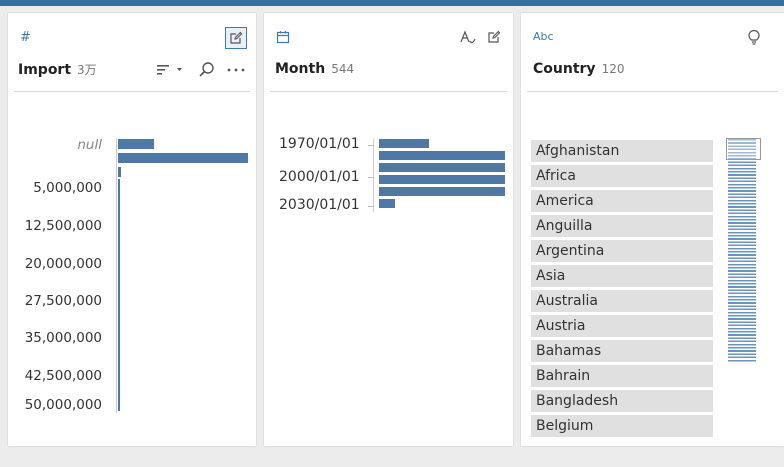 The image size is (784, 467). What do you see at coordinates (63, 338) in the screenshot?
I see `import-axis-label: 35,000,000` at bounding box center [63, 338].